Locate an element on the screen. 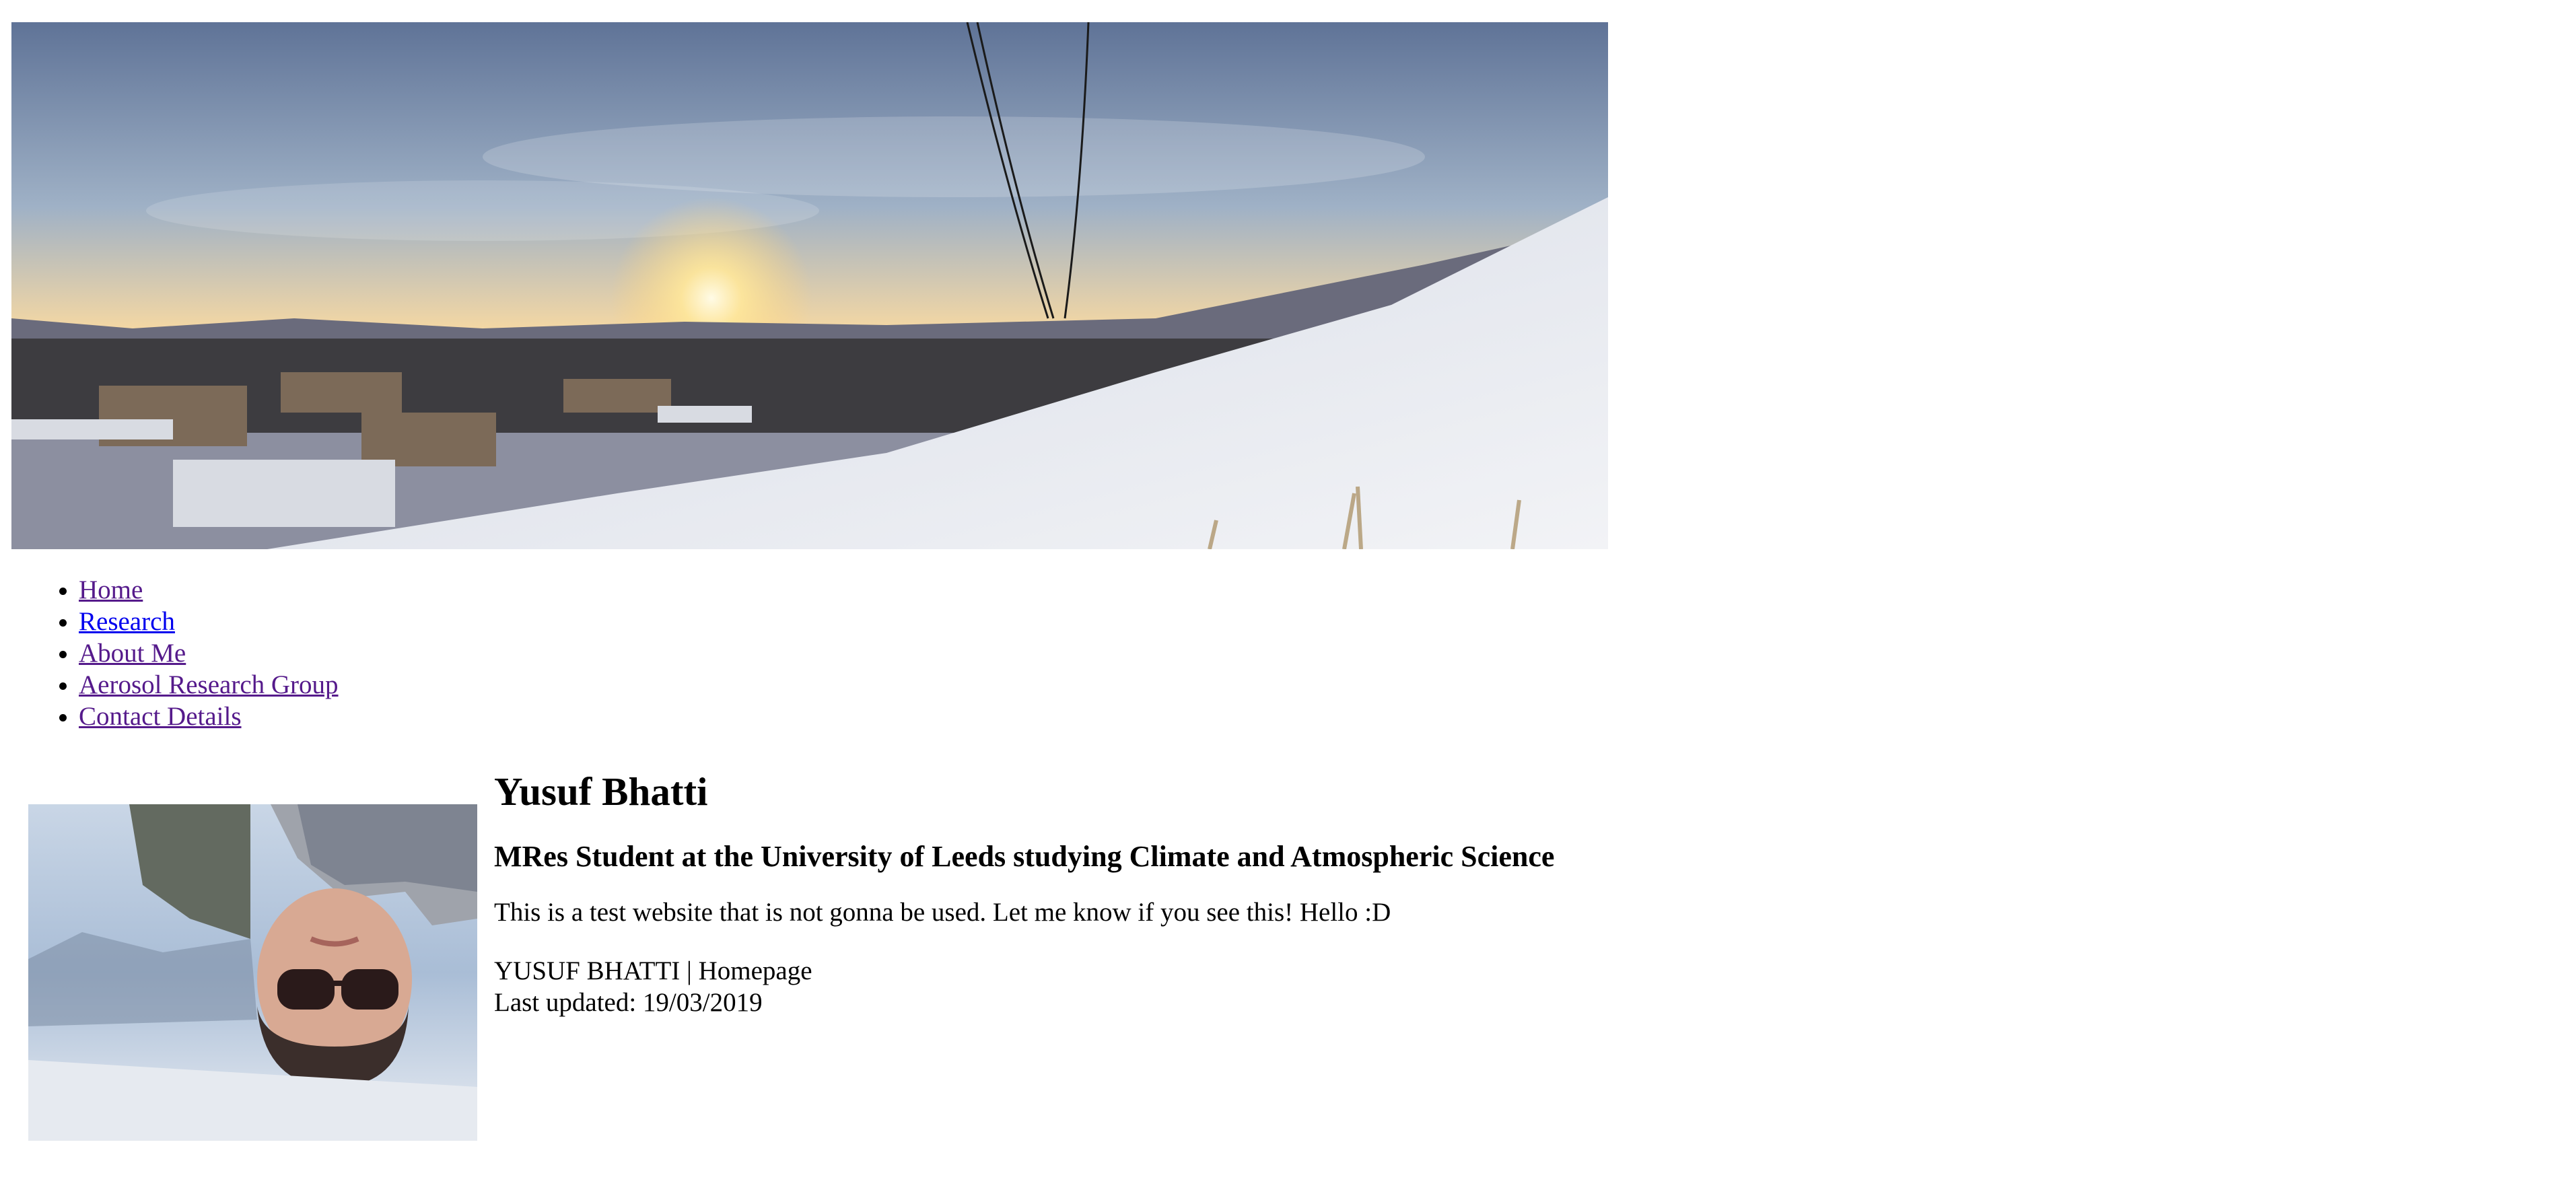  nav-link-about-me: About Me is located at coordinates (132, 653).